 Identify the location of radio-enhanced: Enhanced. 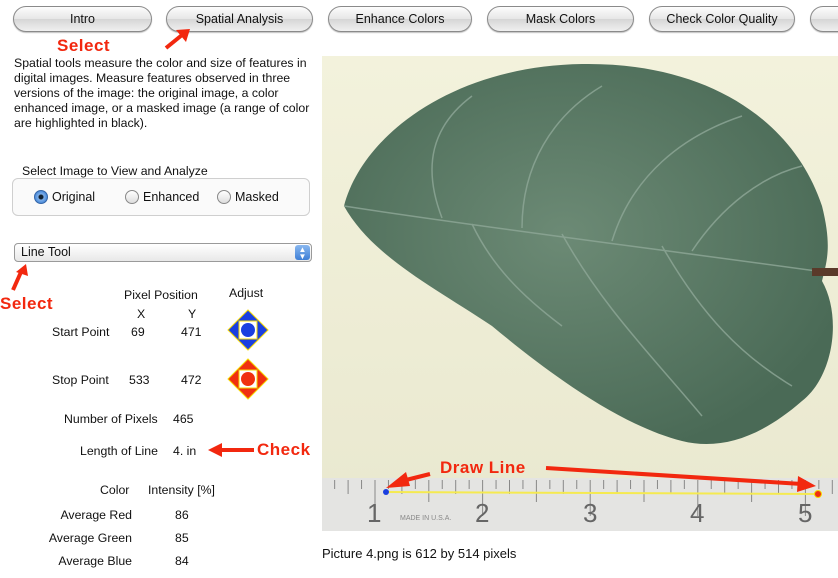
(162, 197).